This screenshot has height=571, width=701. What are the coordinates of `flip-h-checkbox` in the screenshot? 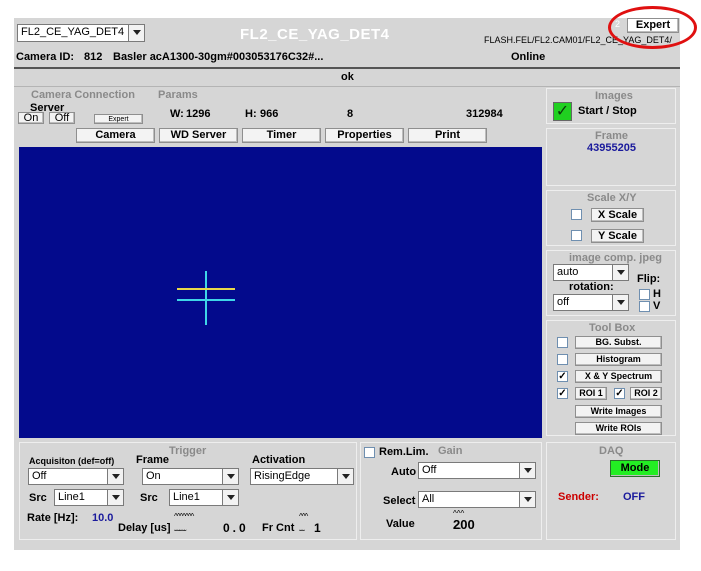 It's located at (644, 294).